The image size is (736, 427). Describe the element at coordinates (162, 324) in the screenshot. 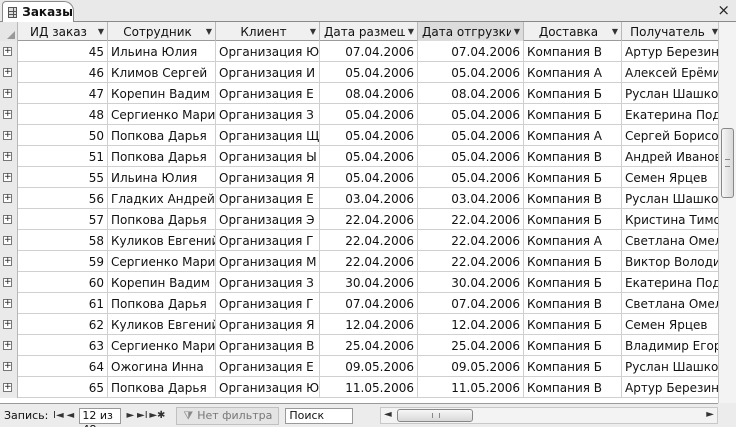

I see `cell-employee: Куликов Евгений` at that location.